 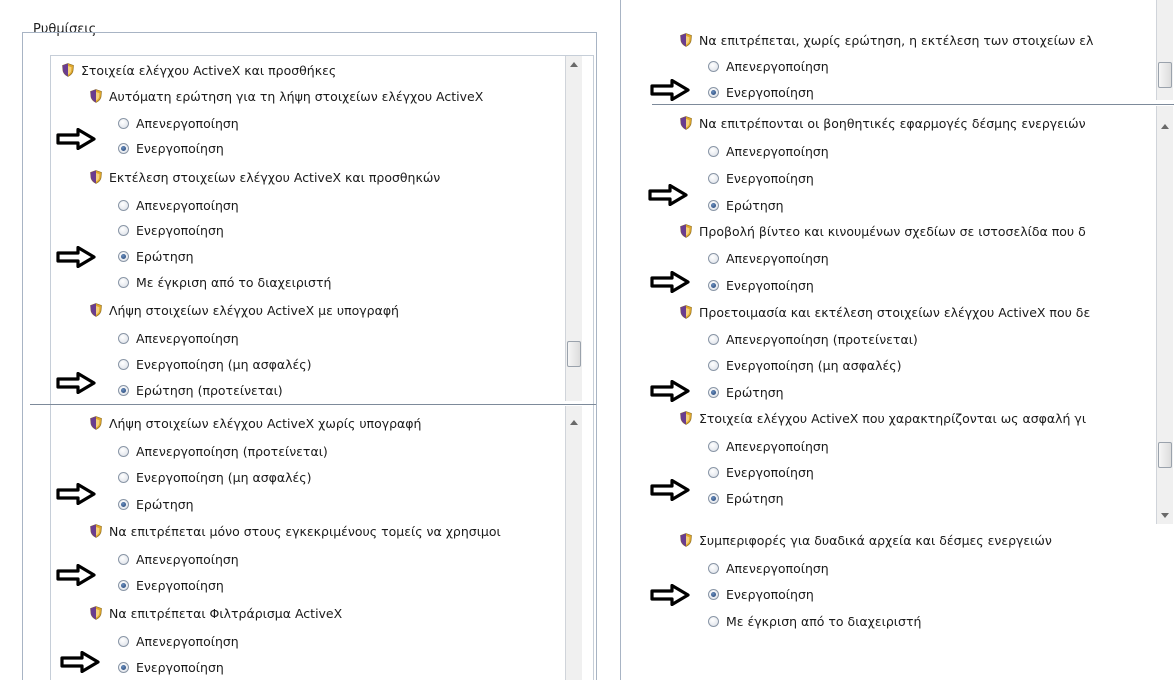 I want to click on setting-header: Να επιτρέπεται Φιλτράρισμα ActiveX, so click(x=216, y=613).